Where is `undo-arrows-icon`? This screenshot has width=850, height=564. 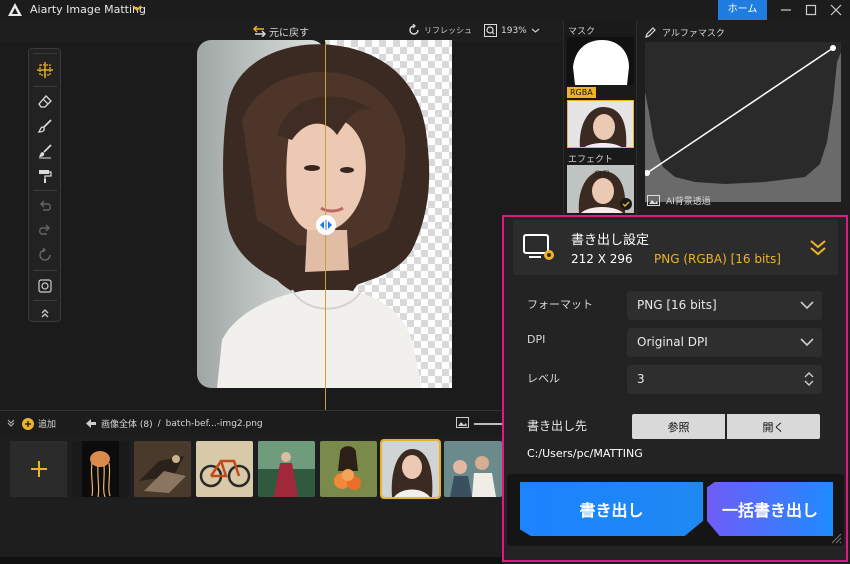
undo-arrows-icon is located at coordinates (259, 31).